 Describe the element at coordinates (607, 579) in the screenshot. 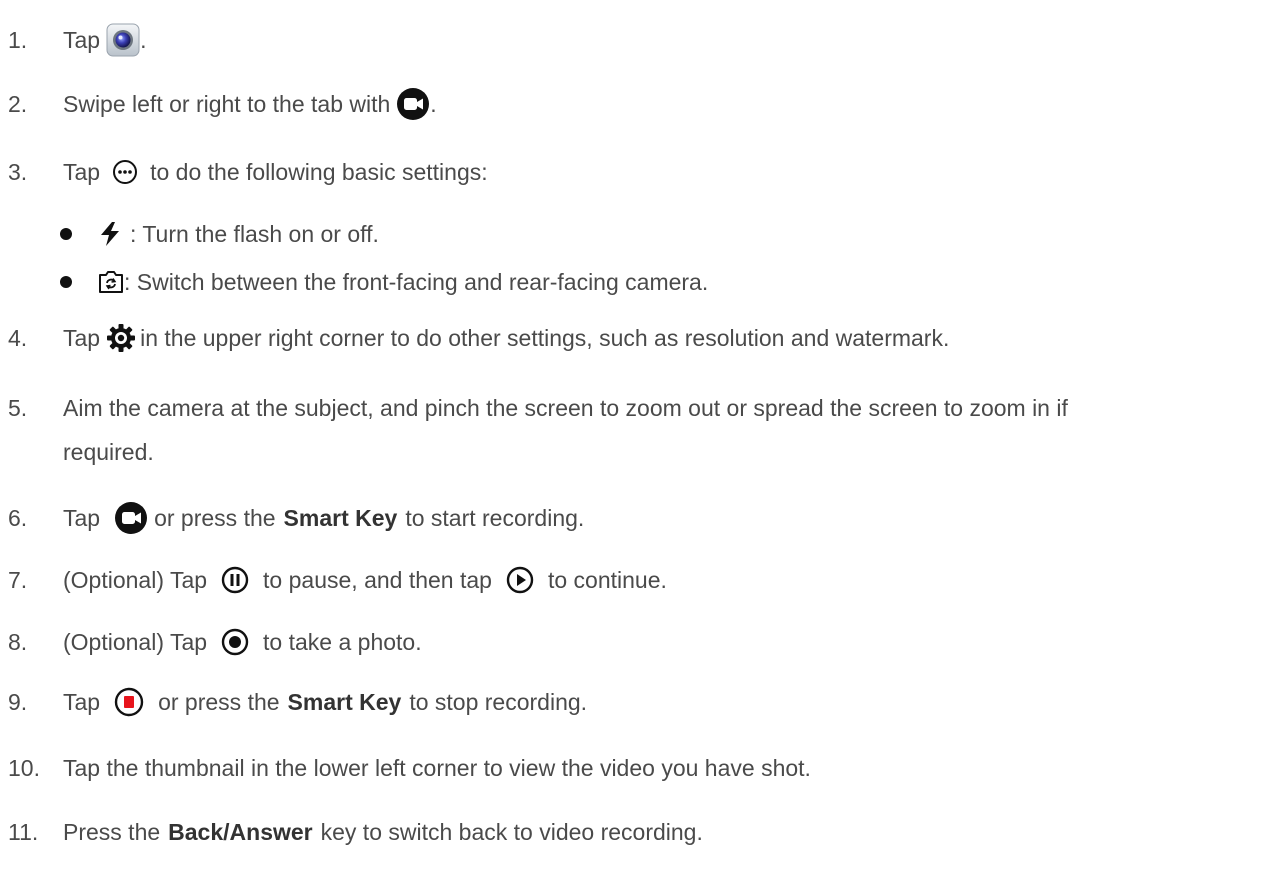

I see `step-text-end: to continue.` at that location.